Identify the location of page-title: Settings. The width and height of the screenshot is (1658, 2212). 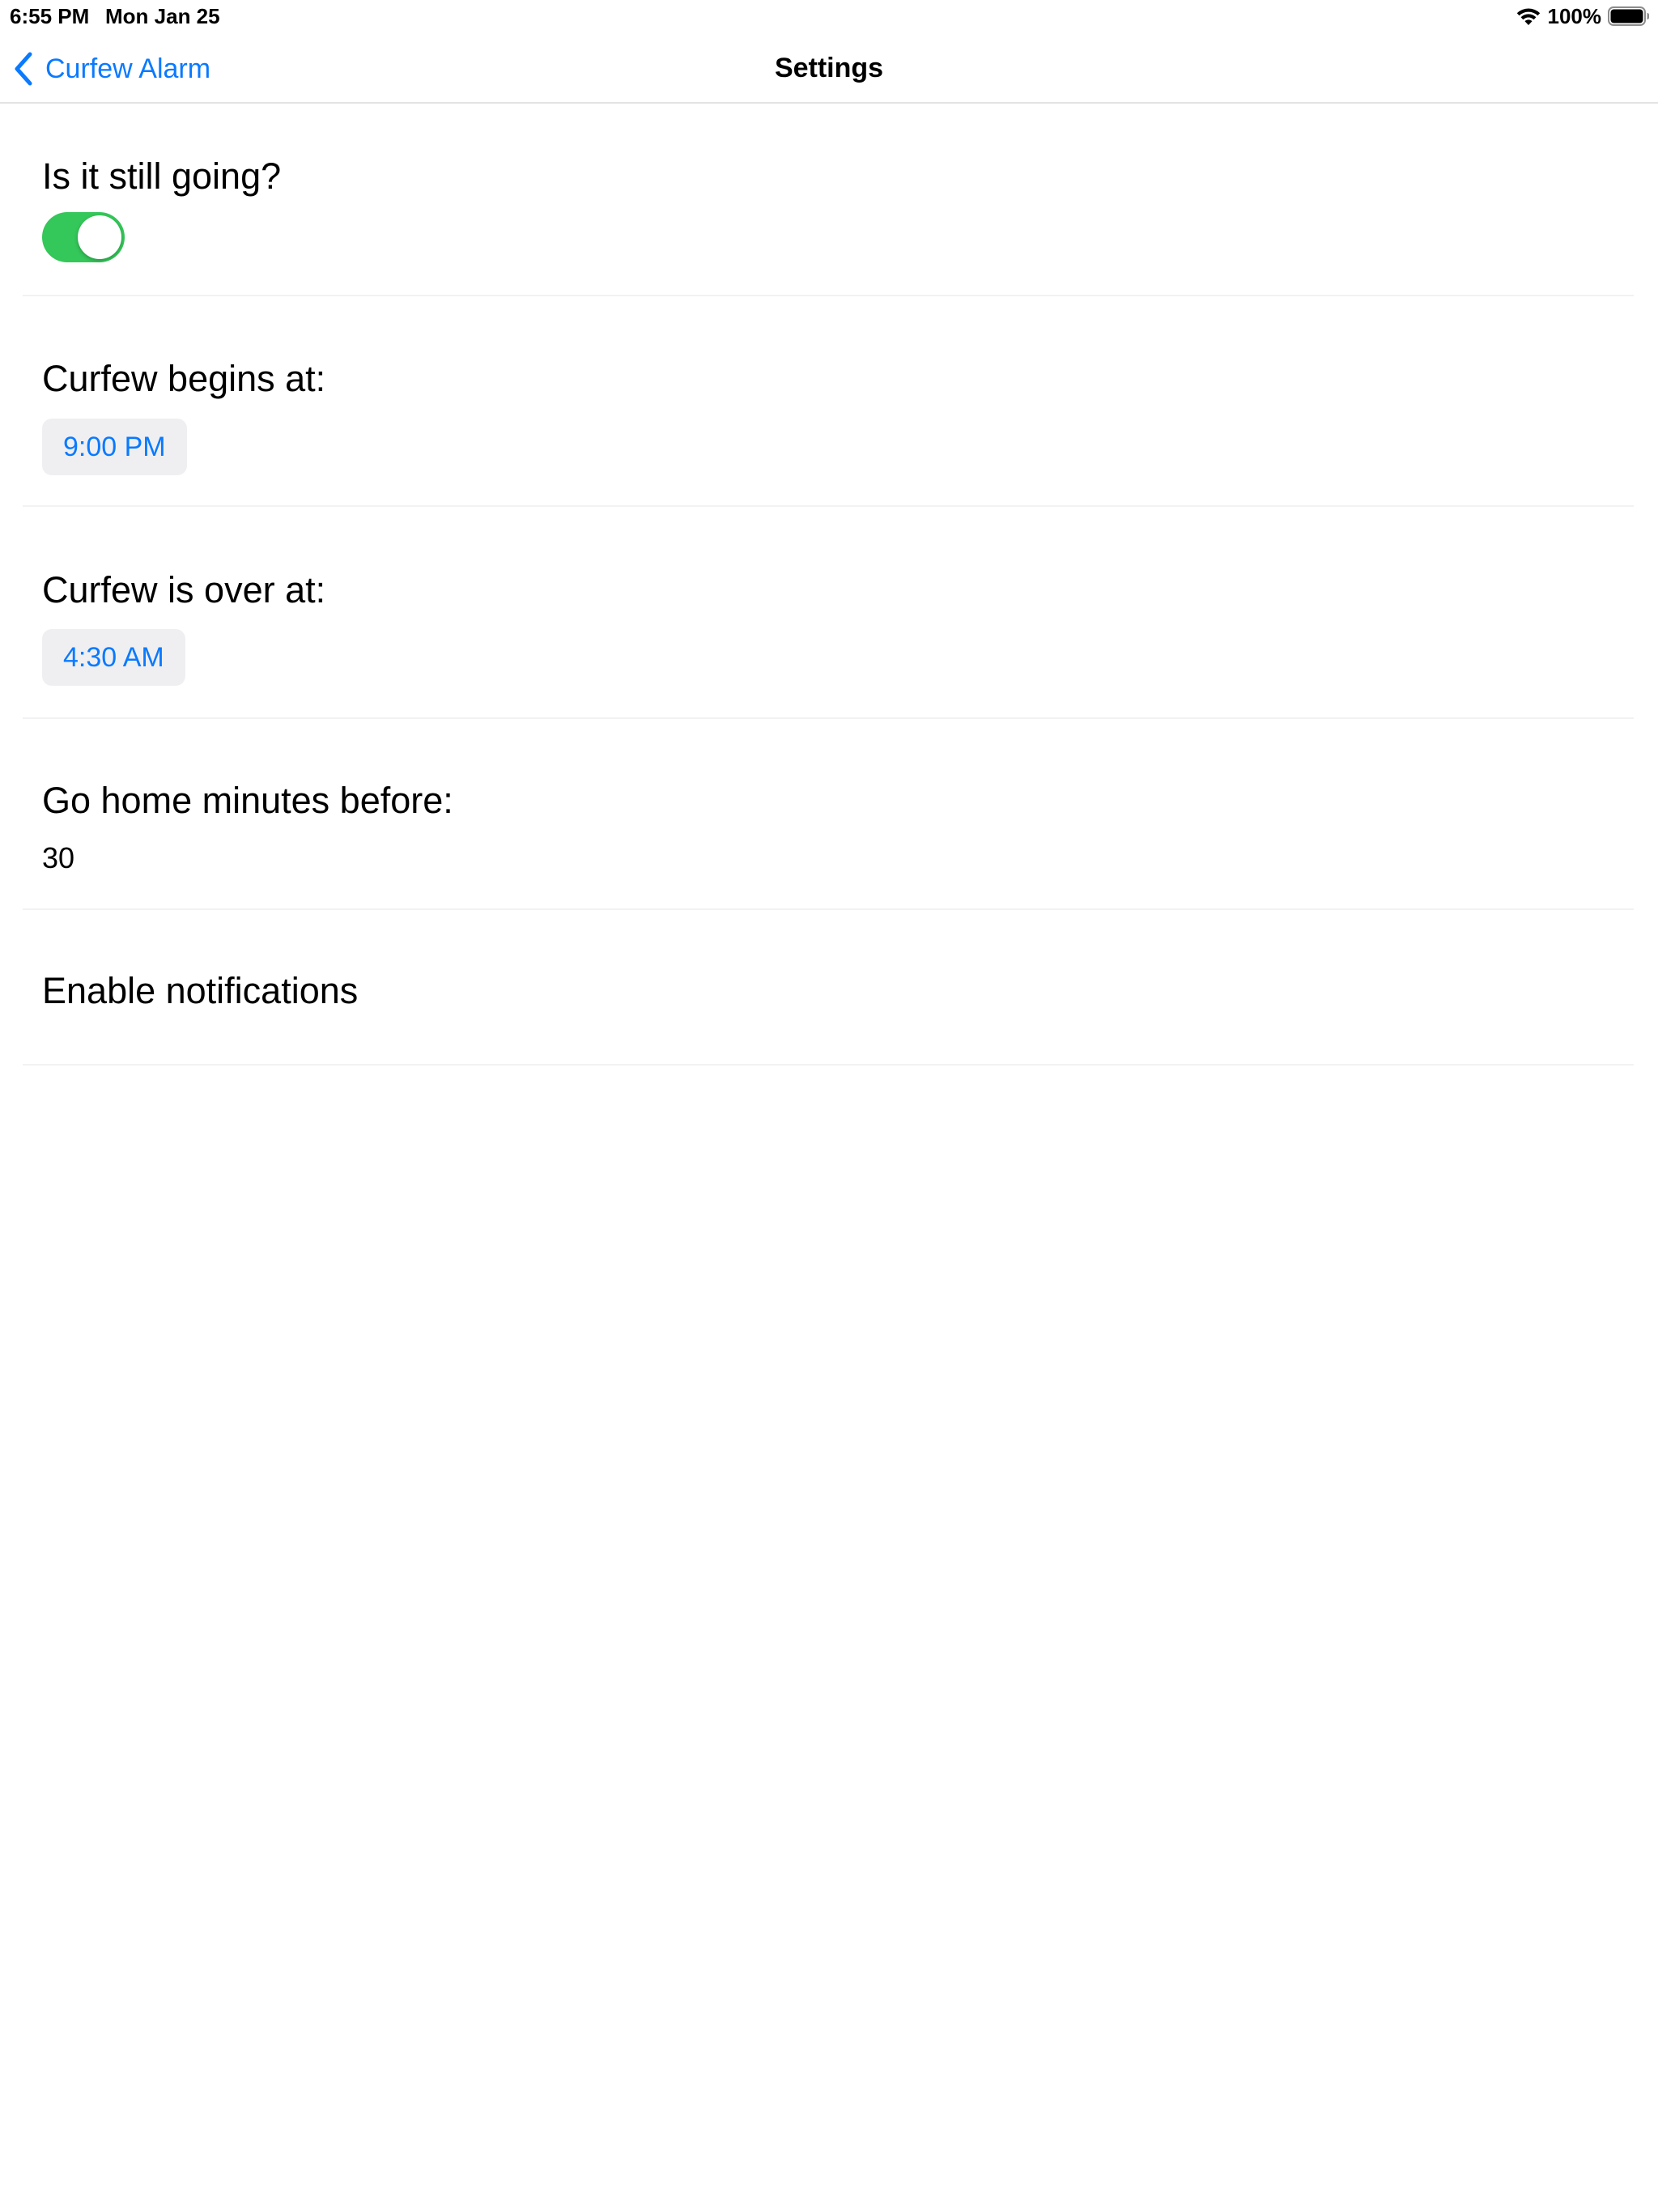
(829, 68).